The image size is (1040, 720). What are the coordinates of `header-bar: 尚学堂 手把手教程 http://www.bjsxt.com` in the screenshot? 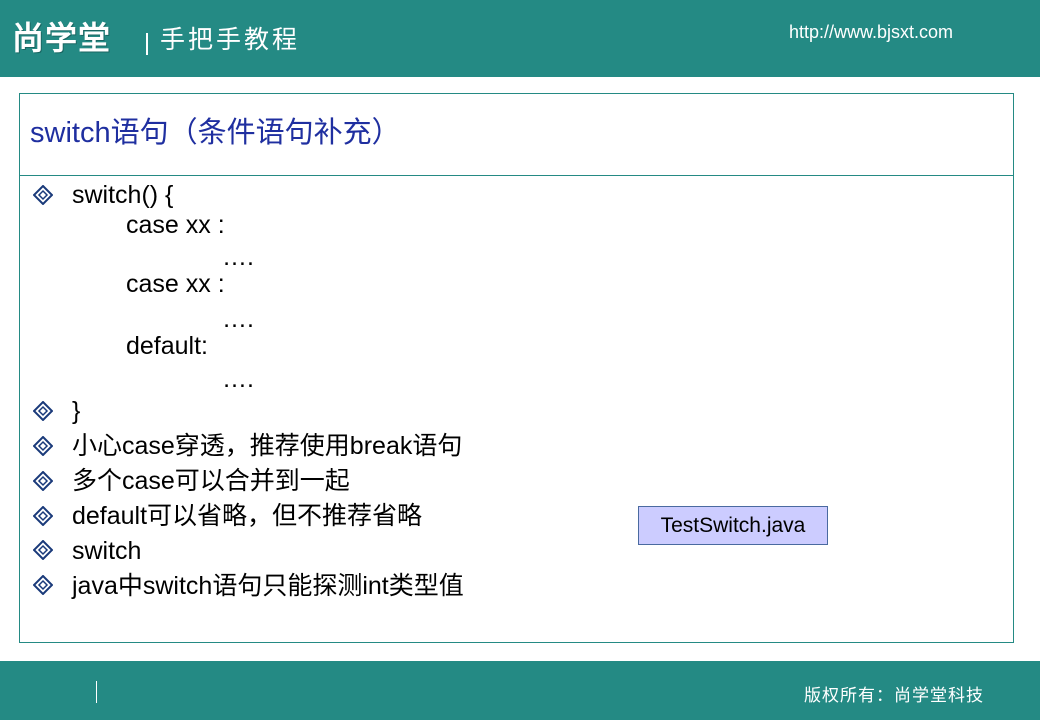 It's located at (520, 38).